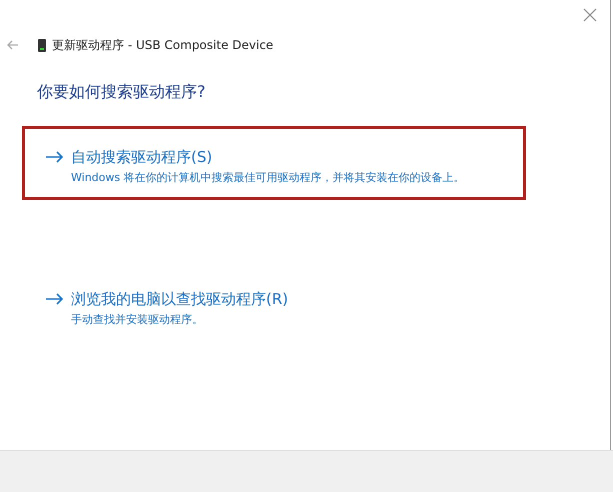  Describe the element at coordinates (179, 299) in the screenshot. I see `option-link: 浏览我的电脑以查找驱动程序(R)` at that location.